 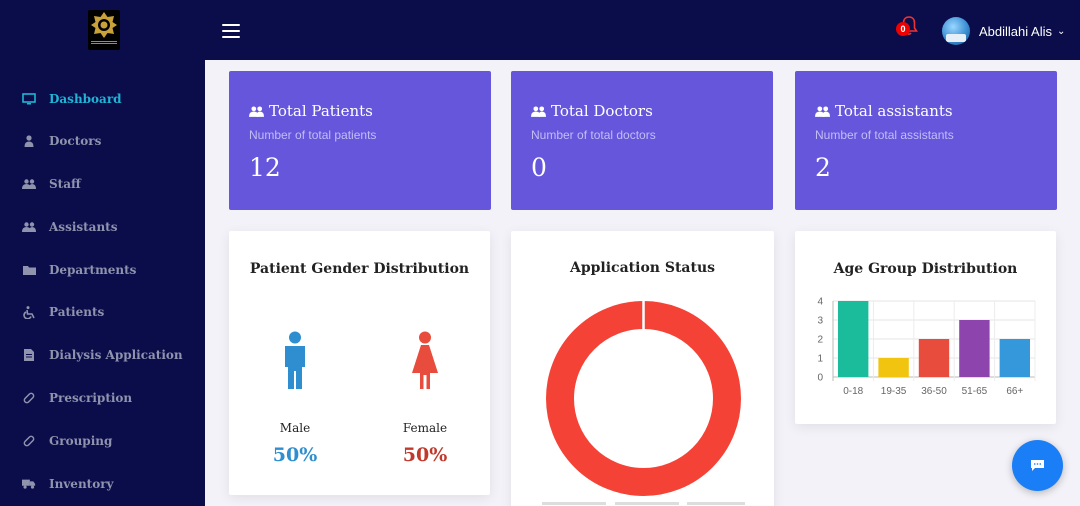 What do you see at coordinates (853, 391) in the screenshot?
I see `x-tick-label: 0-18` at bounding box center [853, 391].